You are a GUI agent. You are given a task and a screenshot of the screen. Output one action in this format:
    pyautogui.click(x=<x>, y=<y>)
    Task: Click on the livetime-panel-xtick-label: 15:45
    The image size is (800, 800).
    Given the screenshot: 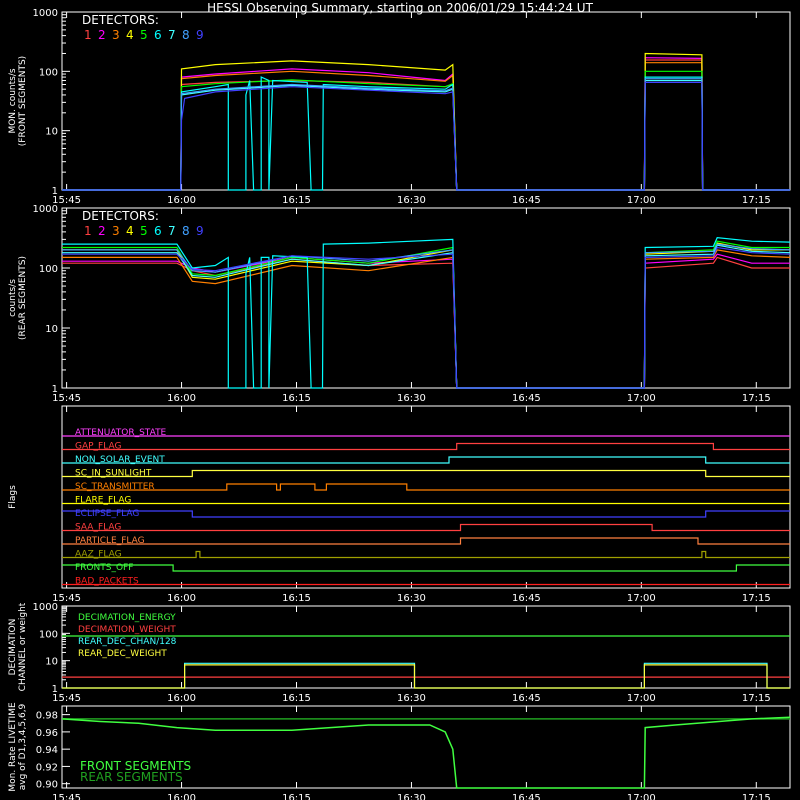 What is the action you would take?
    pyautogui.click(x=66, y=796)
    